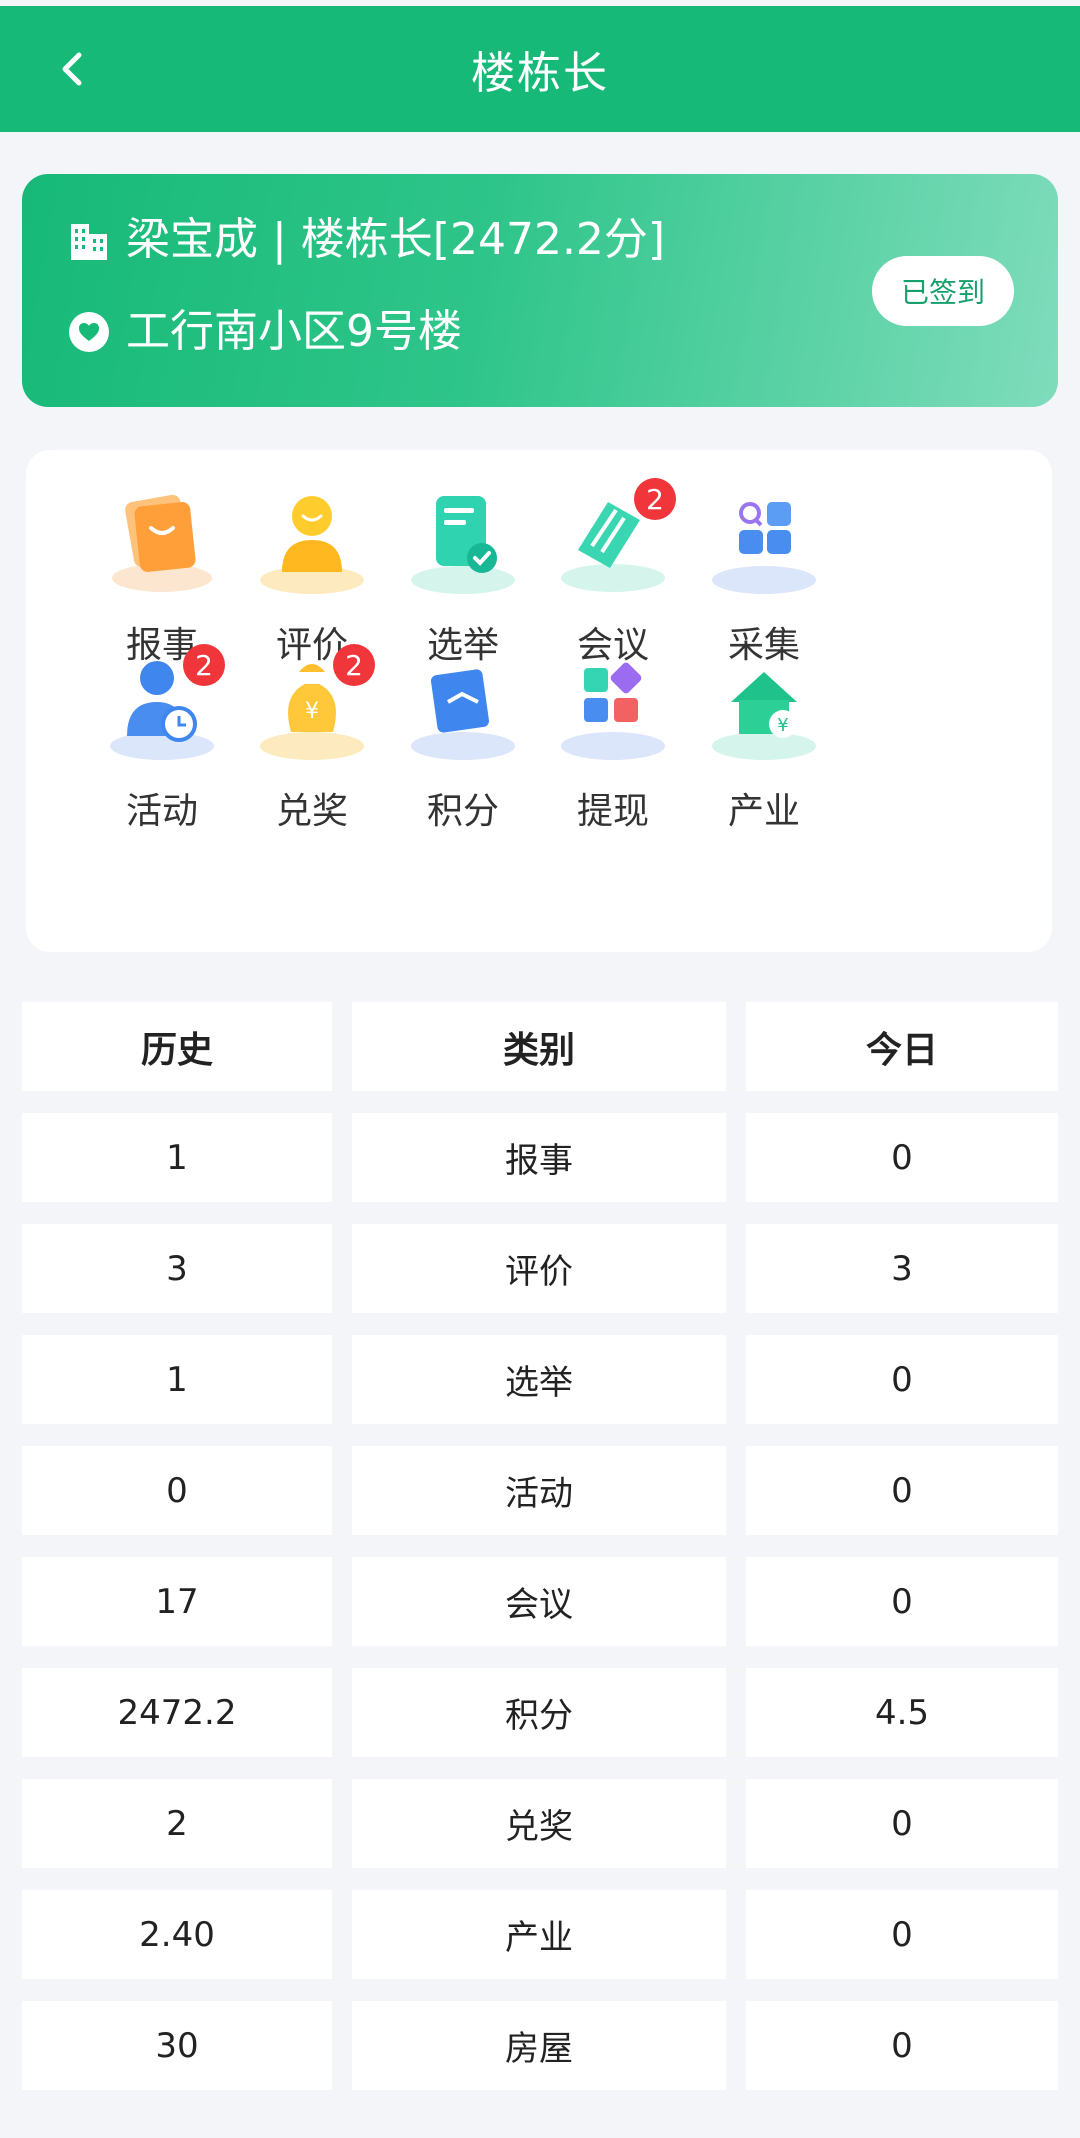 The width and height of the screenshot is (1080, 2138). I want to click on menu-item-label: 提现, so click(612, 811).